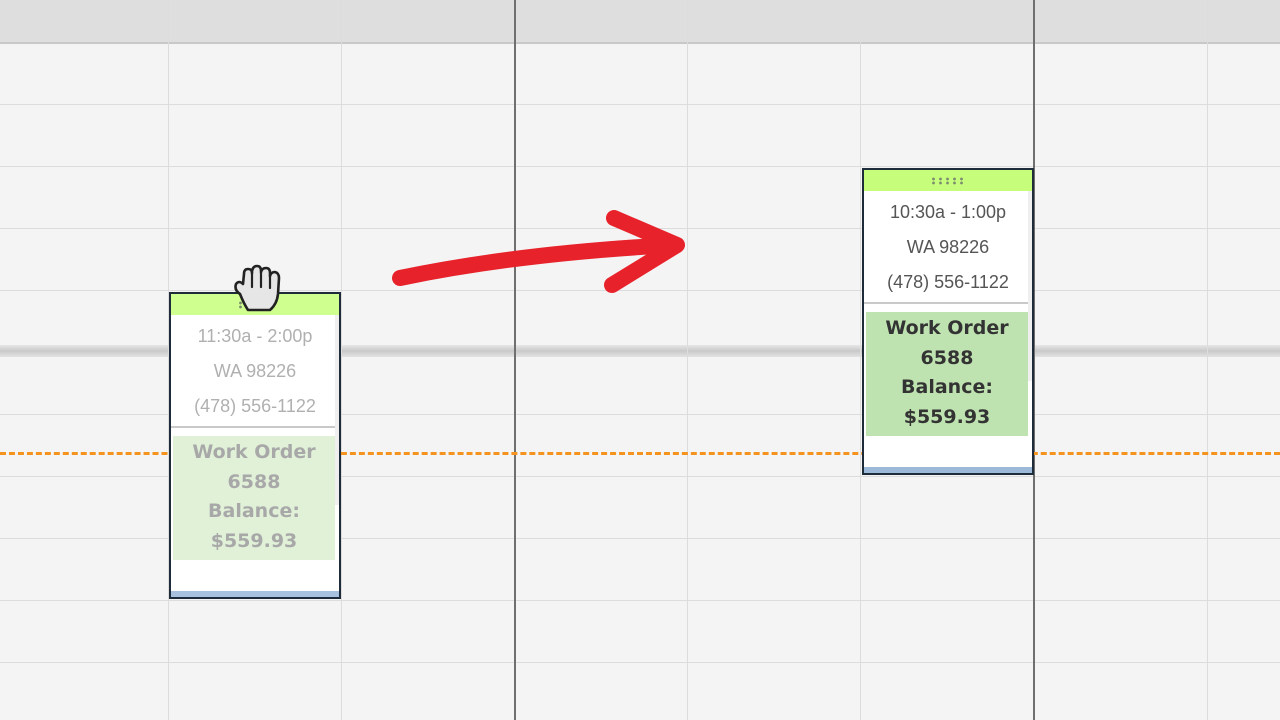 The height and width of the screenshot is (720, 1280). What do you see at coordinates (640, 22) in the screenshot?
I see `calendar-header-row` at bounding box center [640, 22].